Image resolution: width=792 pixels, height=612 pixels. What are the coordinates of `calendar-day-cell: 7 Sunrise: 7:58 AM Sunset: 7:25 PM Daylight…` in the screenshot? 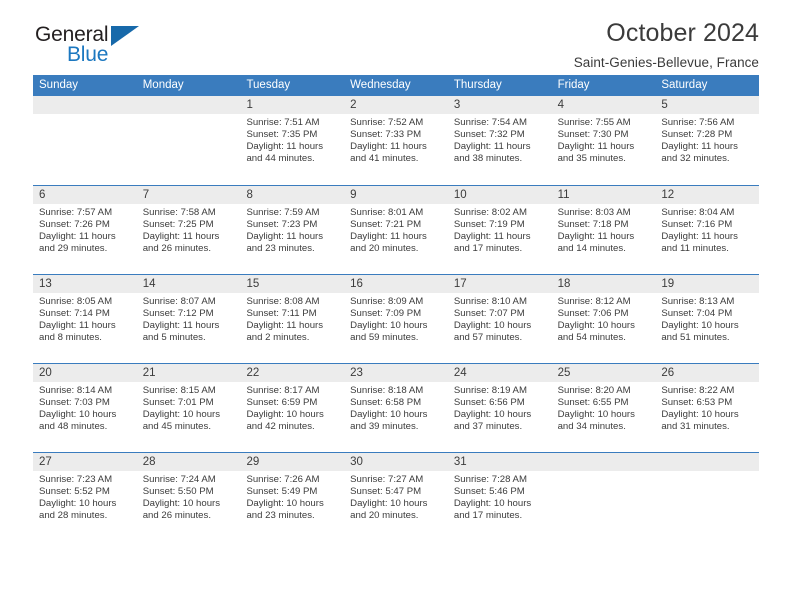 It's located at (188, 230).